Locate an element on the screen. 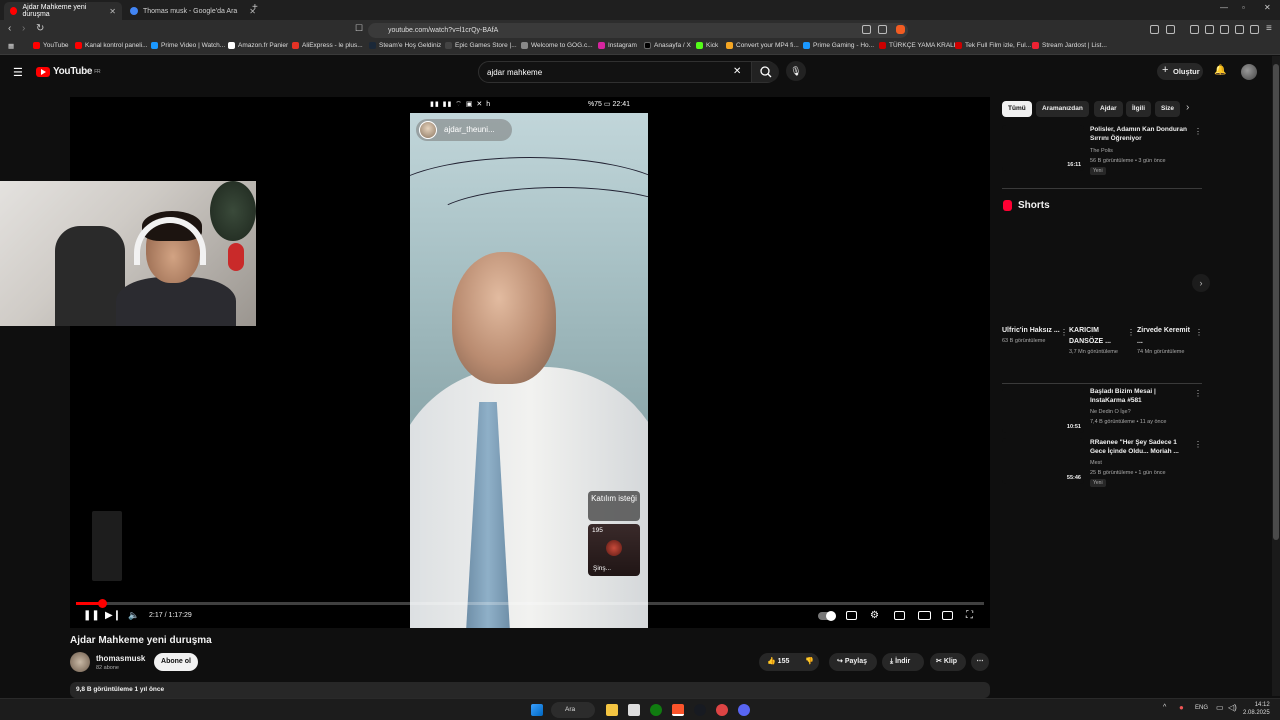 The width and height of the screenshot is (1280, 720). bookmark-item: TÜRKÇE YAMA KRALI is located at coordinates (917, 45).